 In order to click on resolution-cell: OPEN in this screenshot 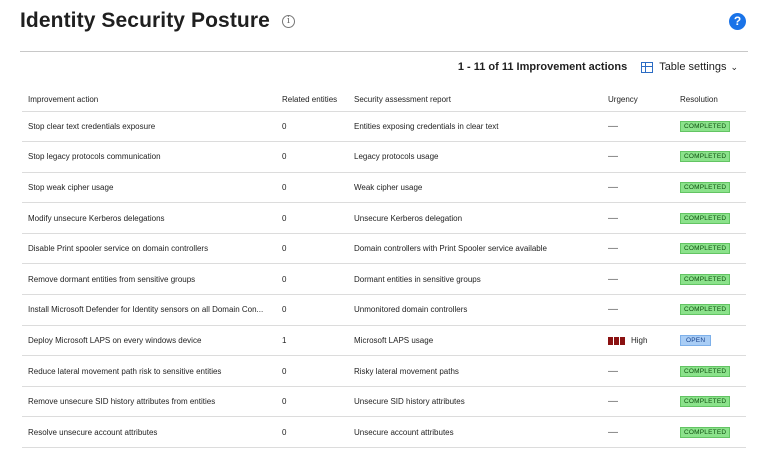, I will do `click(710, 341)`.